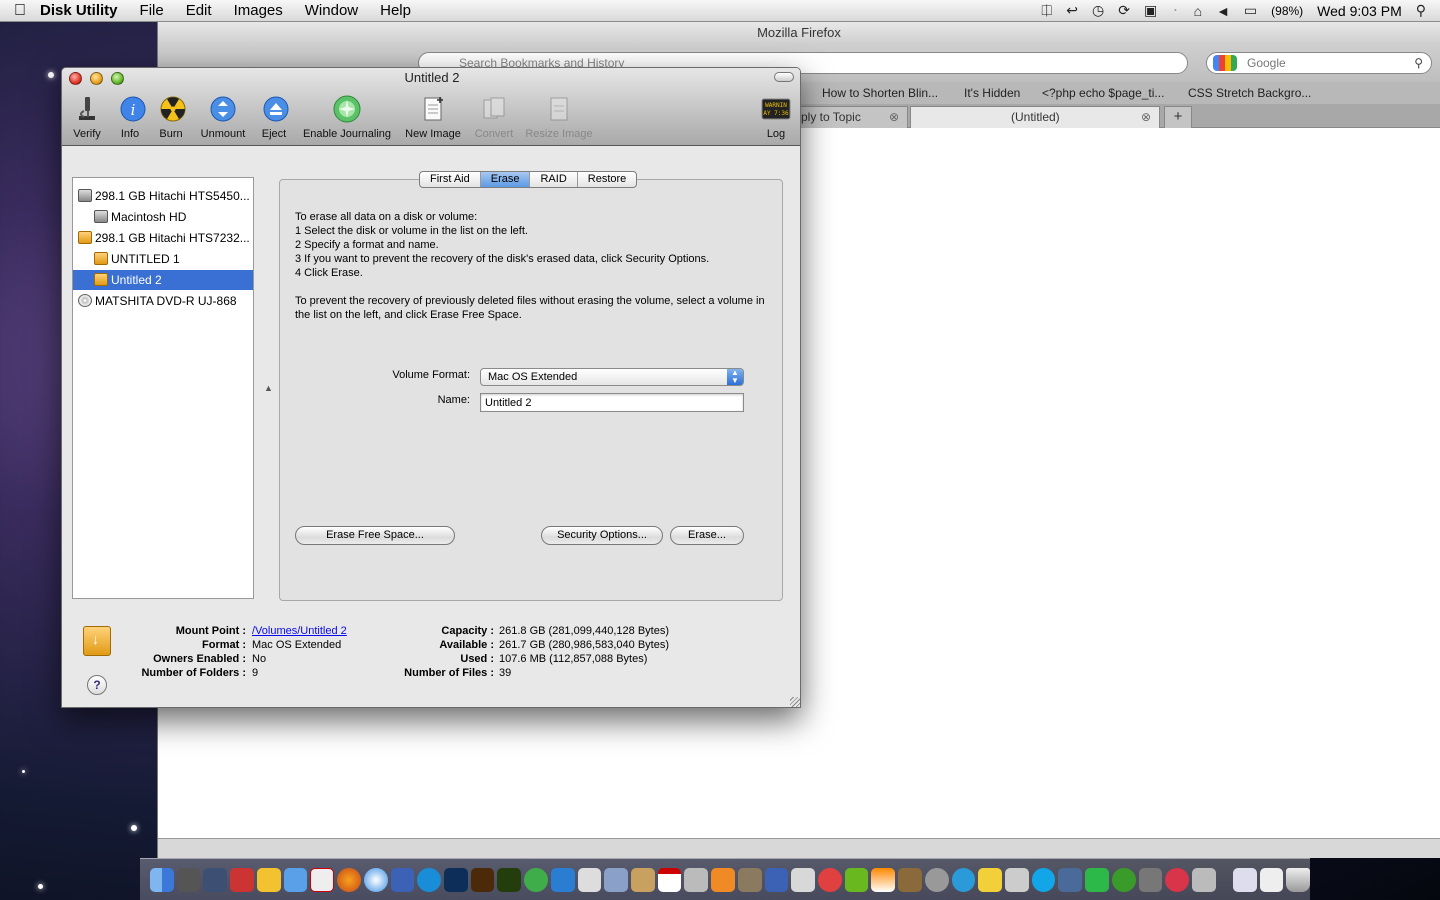 The image size is (1440, 900). Describe the element at coordinates (784, 77) in the screenshot. I see `toolbar-toggle-button` at that location.